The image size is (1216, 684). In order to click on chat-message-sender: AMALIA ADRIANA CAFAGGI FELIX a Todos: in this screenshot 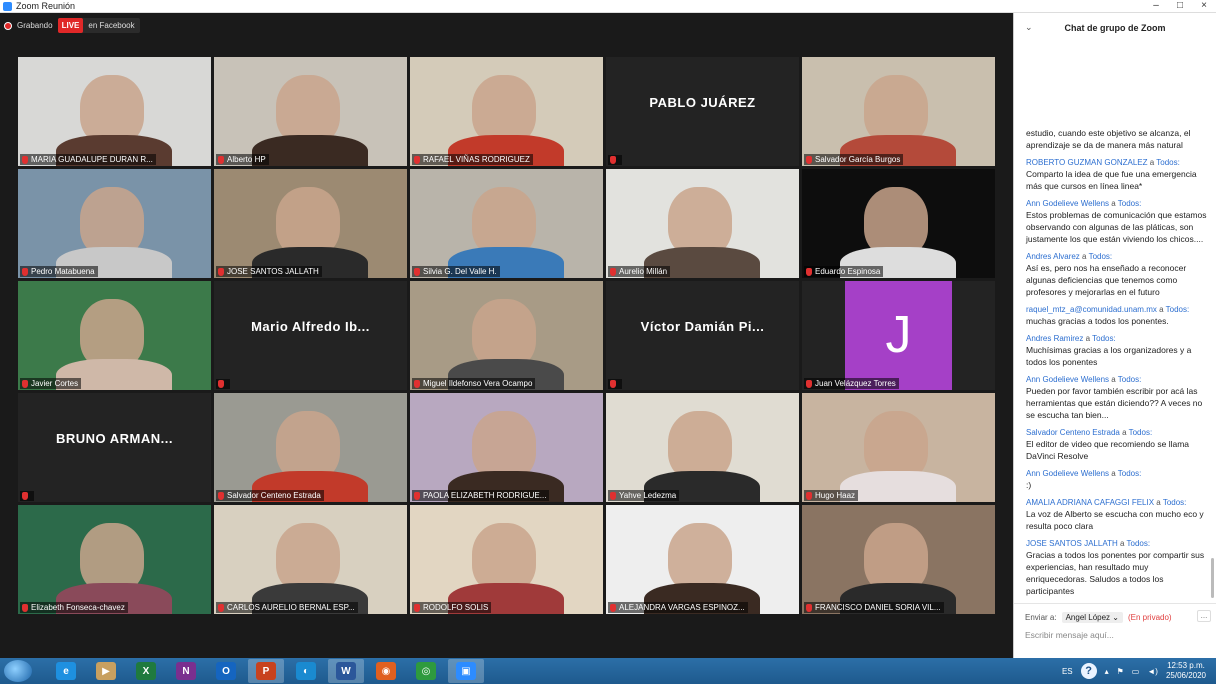, I will do `click(1118, 502)`.